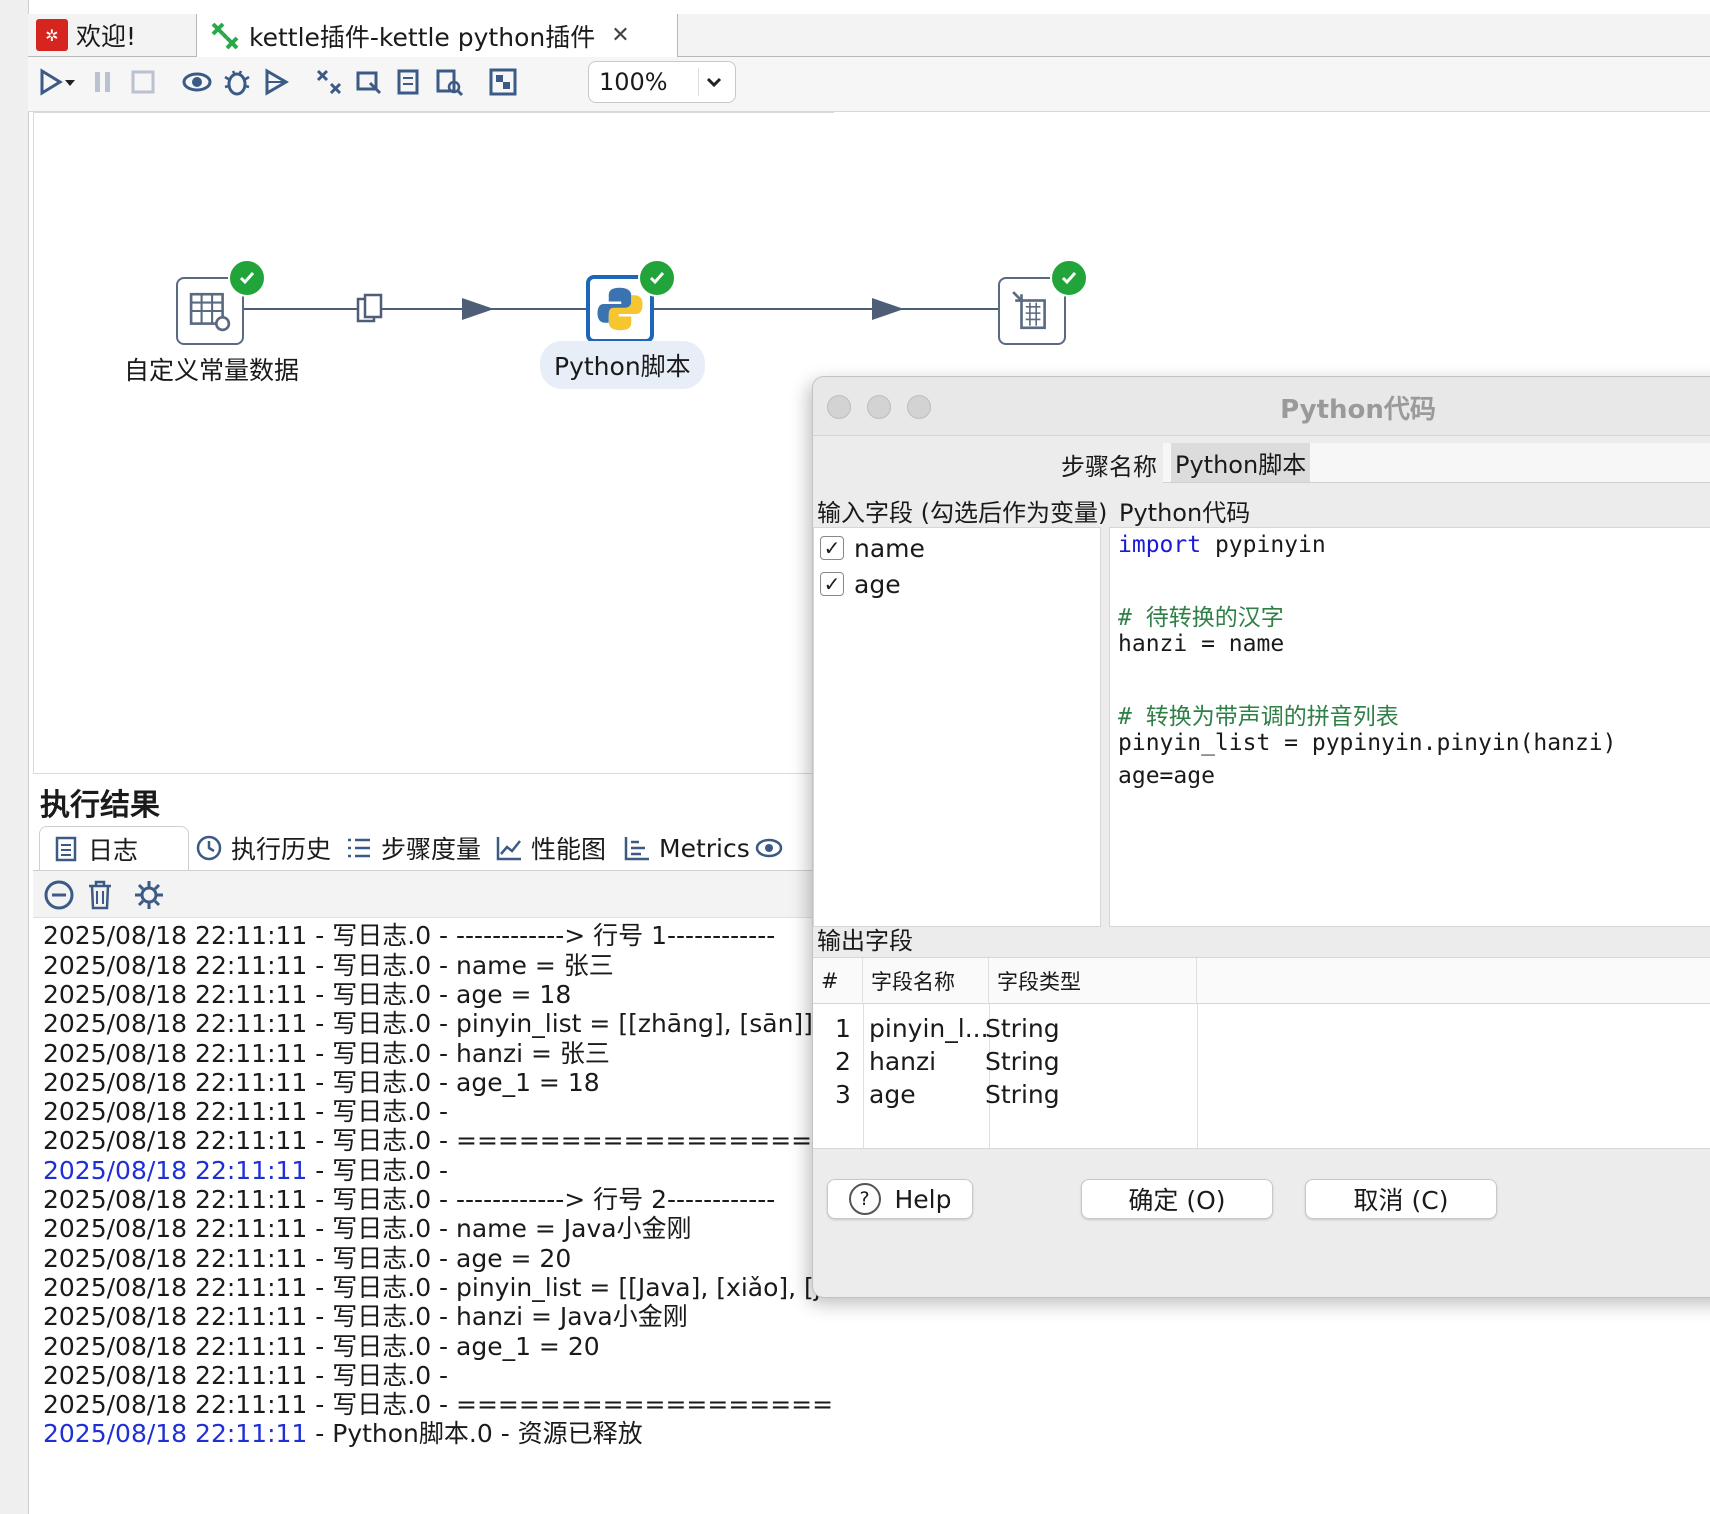  Describe the element at coordinates (149, 895) in the screenshot. I see `gear-icon` at that location.